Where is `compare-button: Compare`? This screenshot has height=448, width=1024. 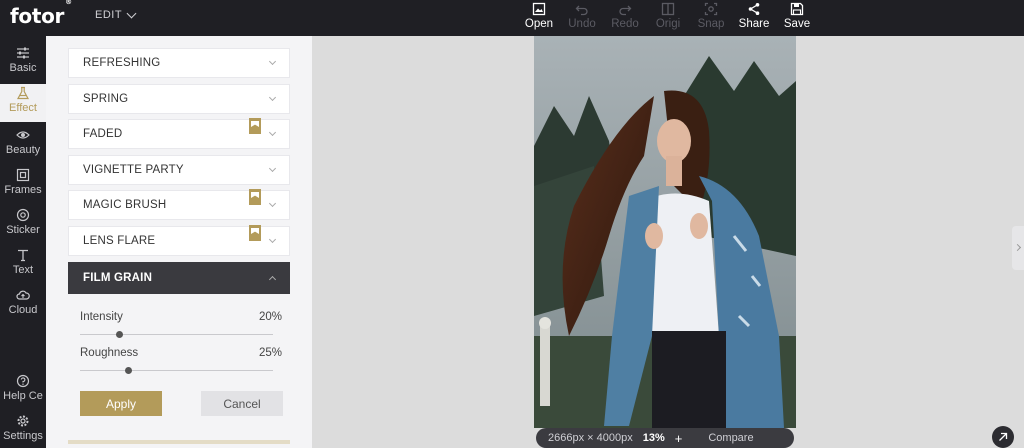
compare-button: Compare is located at coordinates (730, 438).